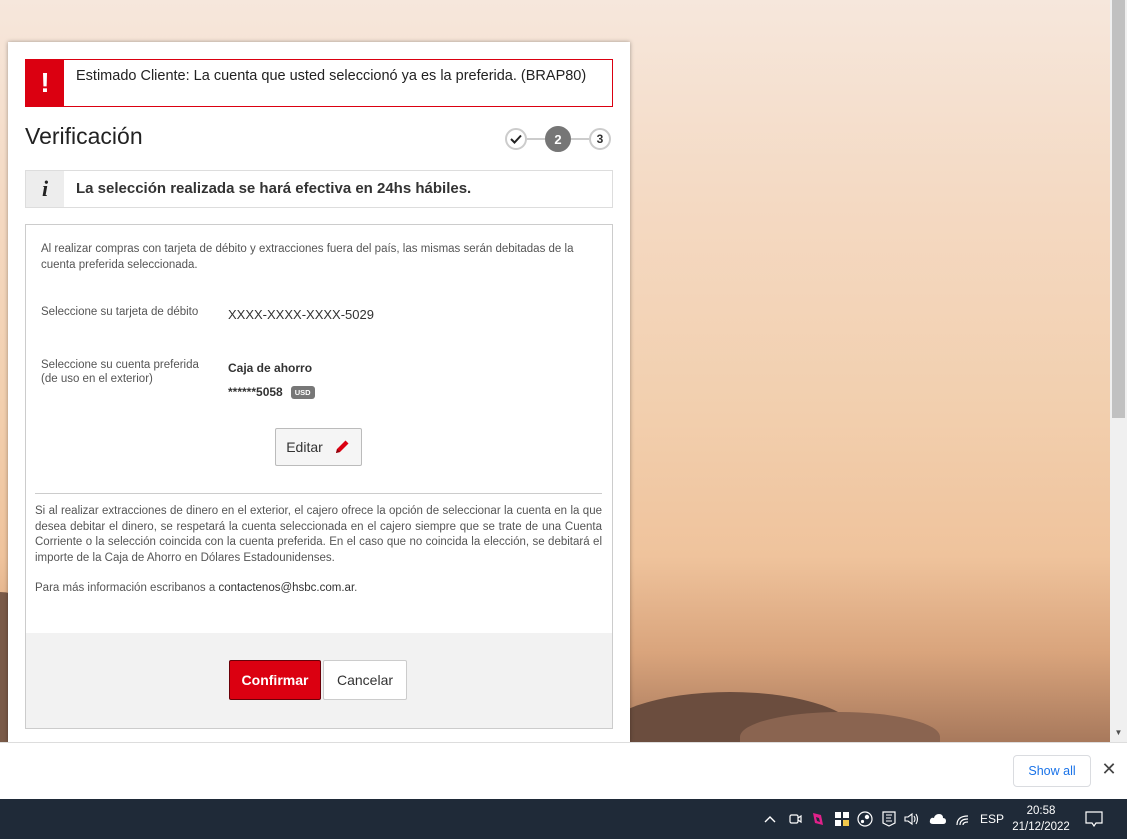 This screenshot has width=1127, height=839. What do you see at coordinates (84, 136) in the screenshot?
I see `page-title: Verificación` at bounding box center [84, 136].